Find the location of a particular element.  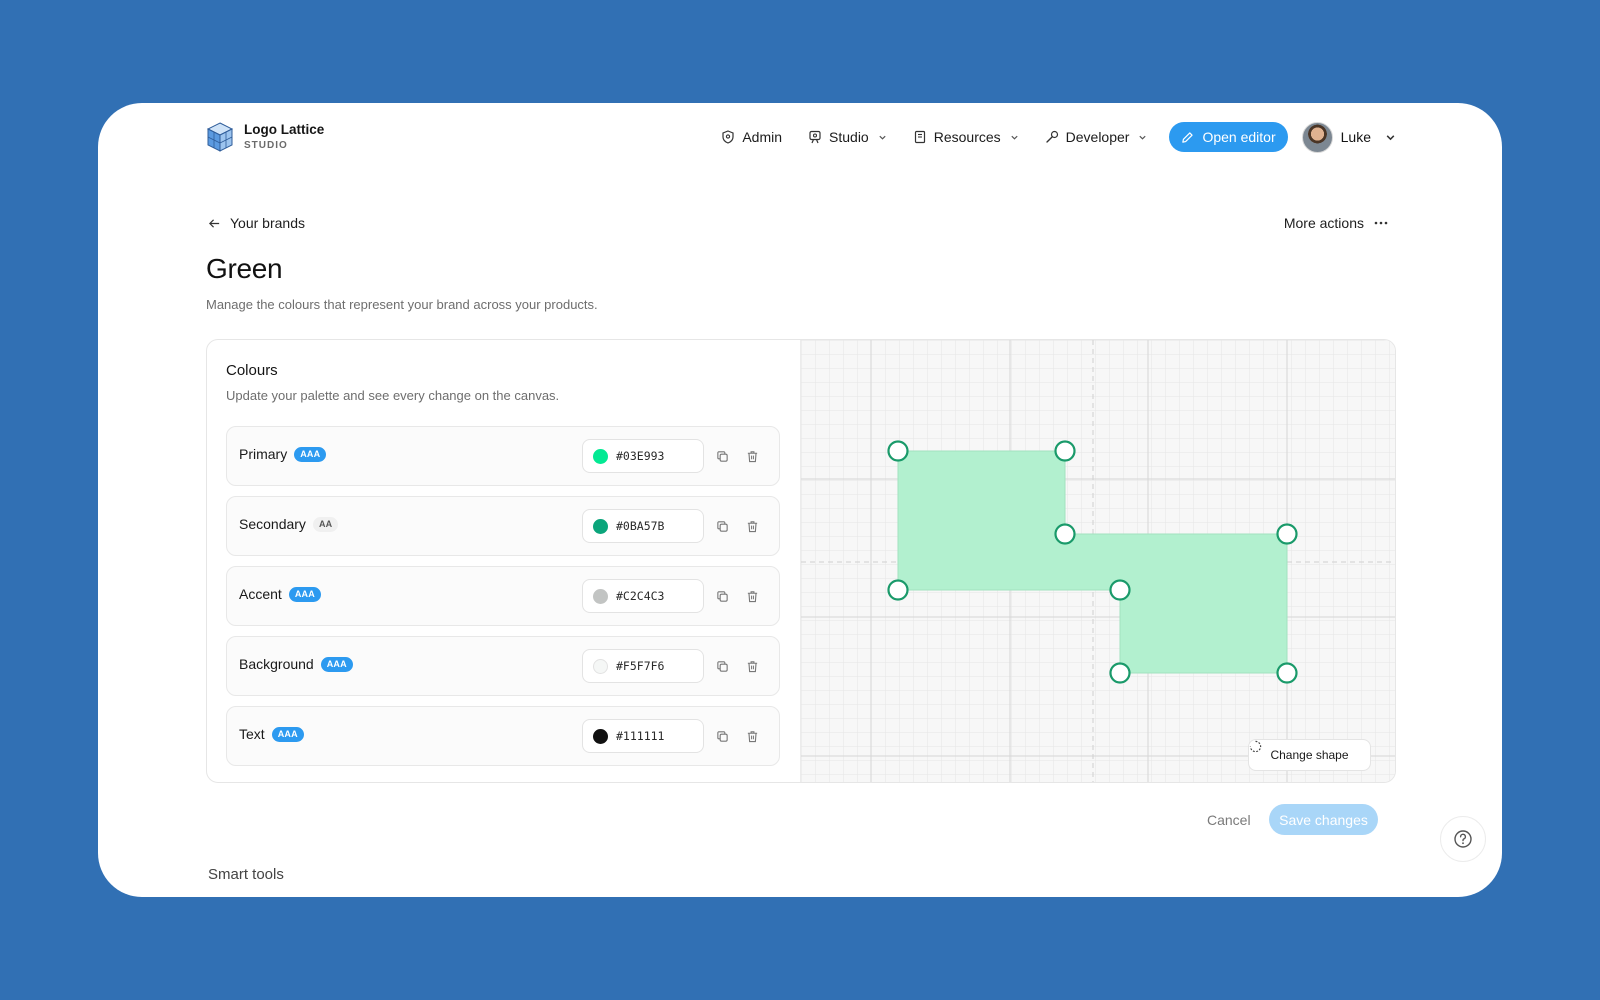

colour-name: Background is located at coordinates (276, 664).